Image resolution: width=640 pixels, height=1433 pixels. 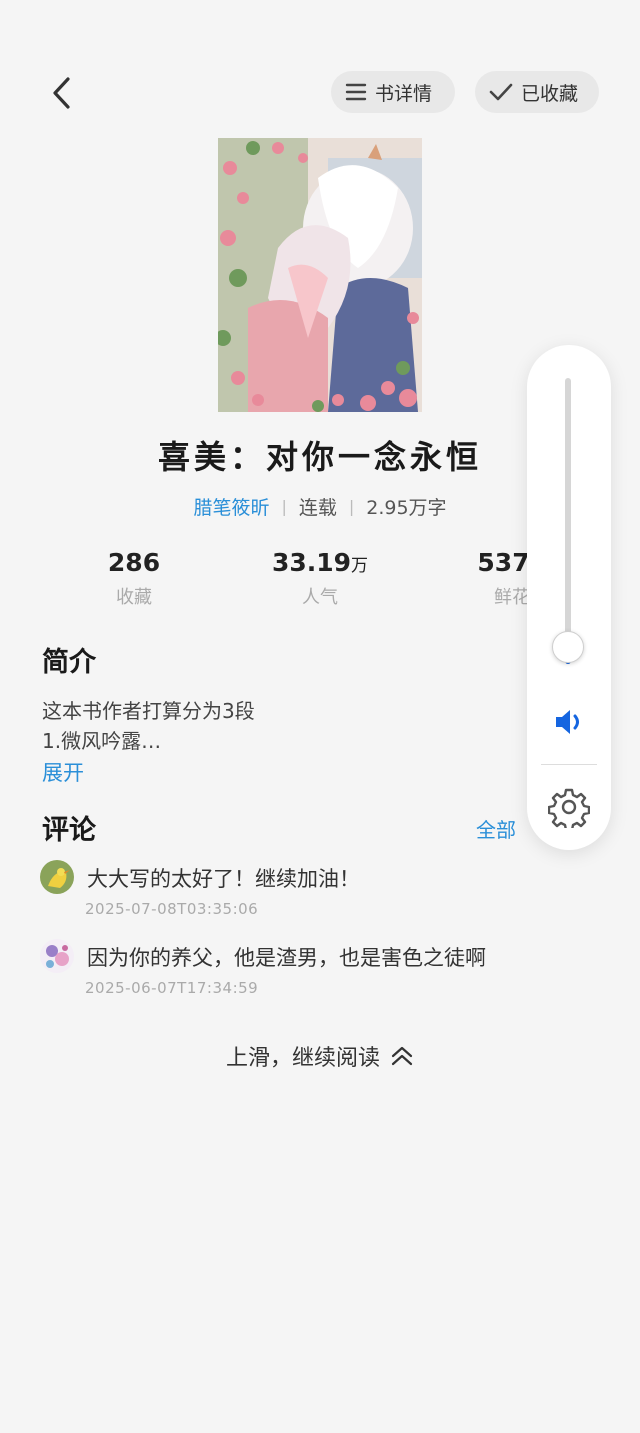 I want to click on continue-reading-label: 上滑，继续阅读, so click(x=302, y=1058).